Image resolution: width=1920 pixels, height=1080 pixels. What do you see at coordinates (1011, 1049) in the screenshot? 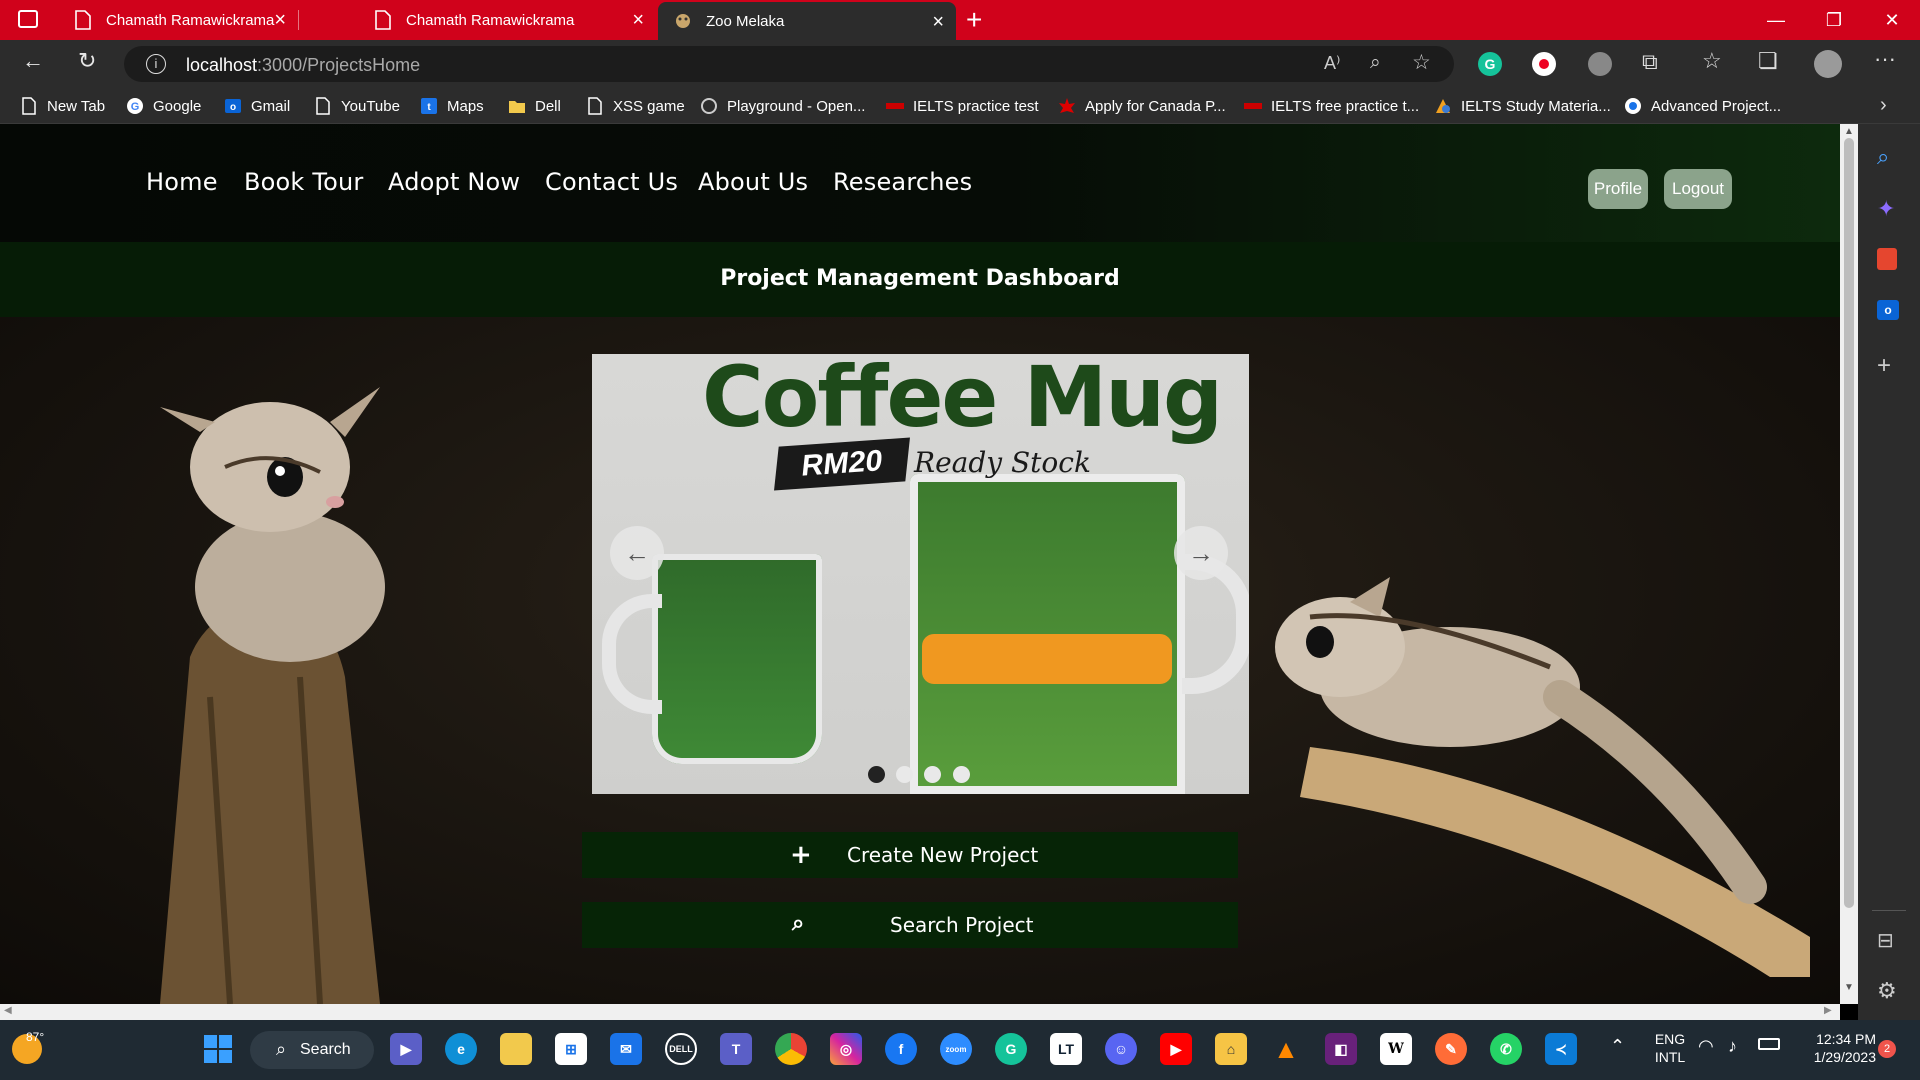
I see `grammarly-icon: G` at bounding box center [1011, 1049].